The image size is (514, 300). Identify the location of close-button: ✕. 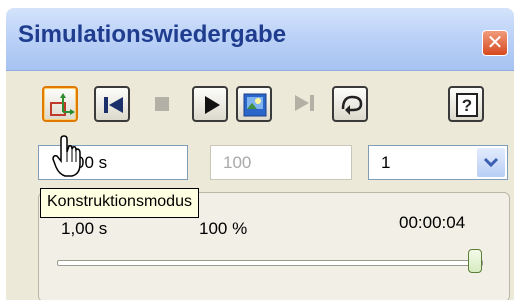
(495, 43).